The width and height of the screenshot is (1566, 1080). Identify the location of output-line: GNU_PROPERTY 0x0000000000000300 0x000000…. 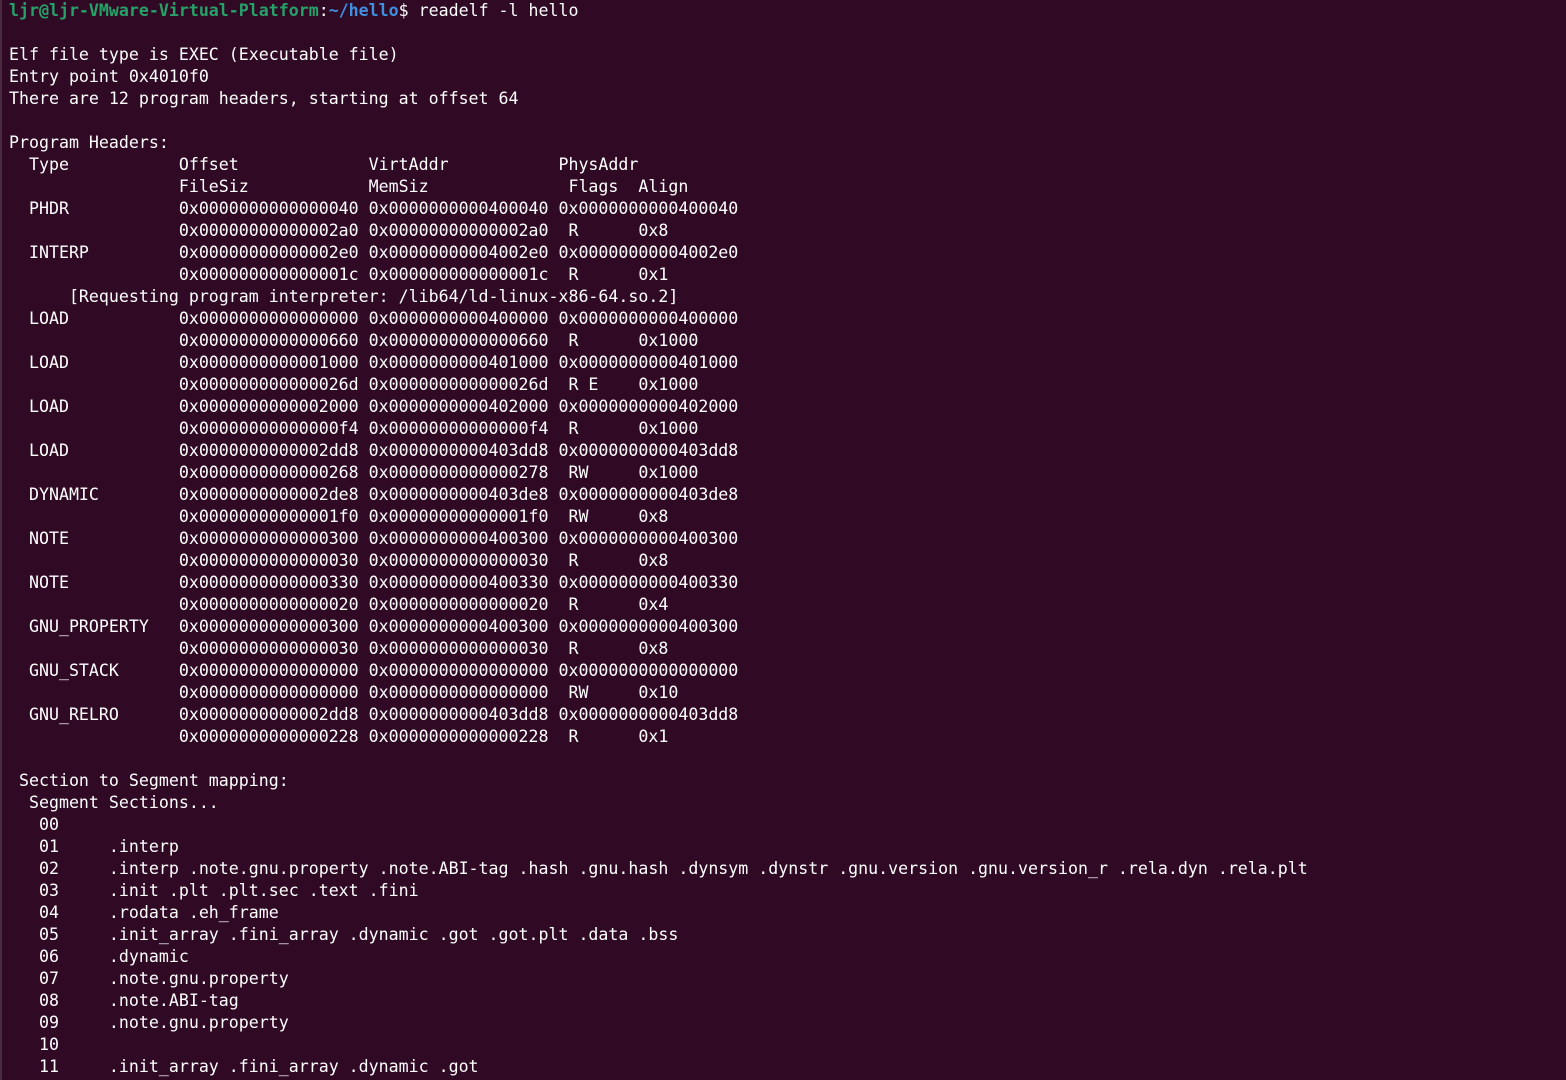
(374, 626).